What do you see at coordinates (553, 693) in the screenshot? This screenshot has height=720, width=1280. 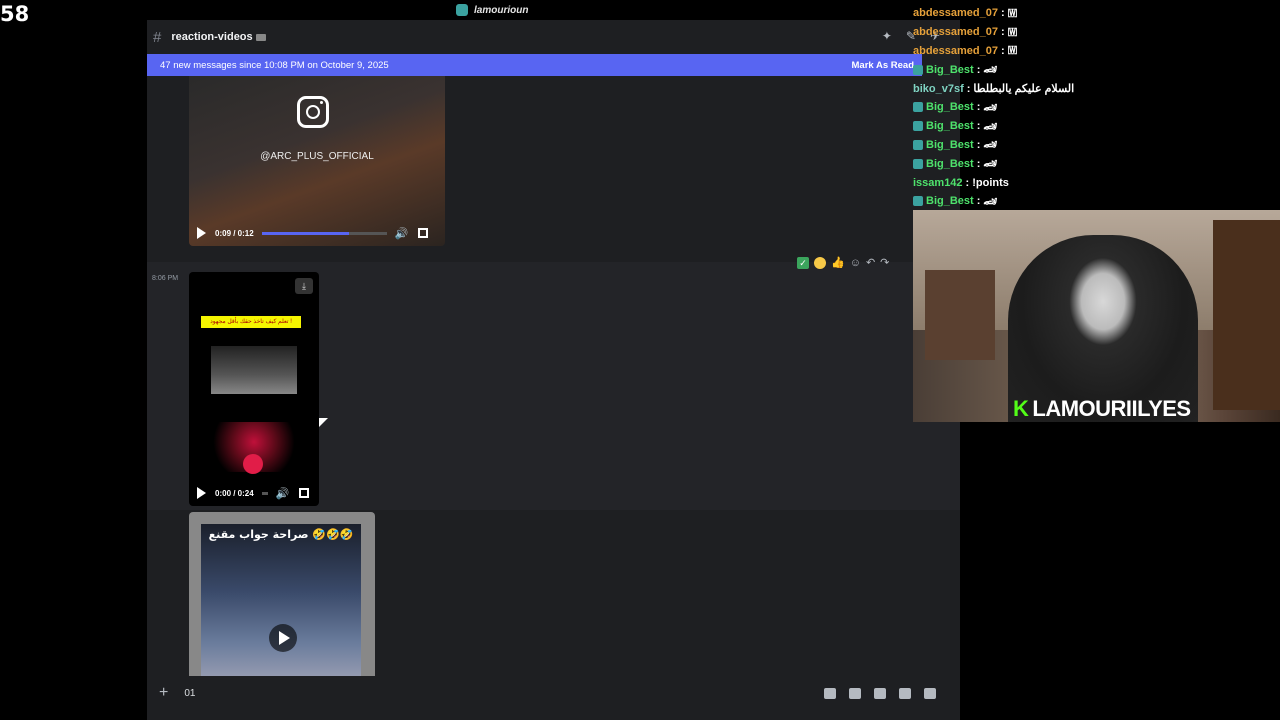 I see `message-composer: + 01` at bounding box center [553, 693].